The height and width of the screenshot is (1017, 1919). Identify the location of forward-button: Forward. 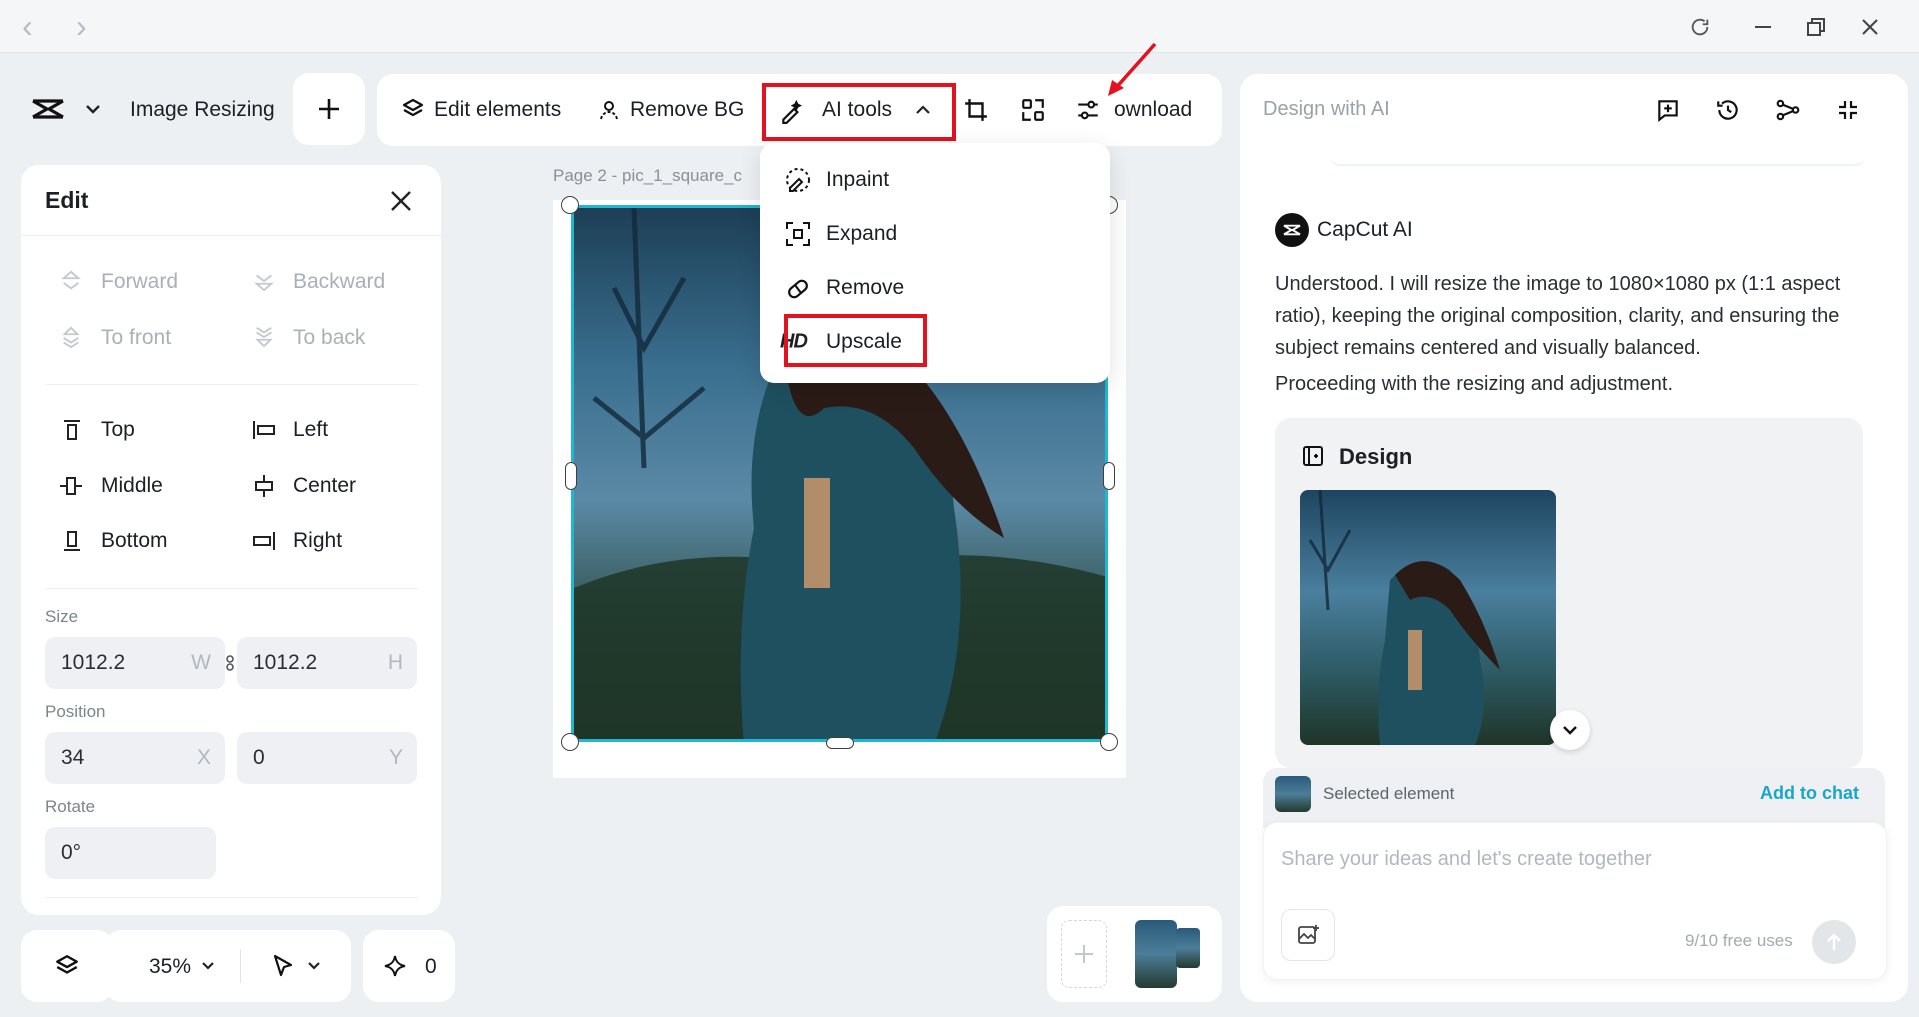
(139, 282).